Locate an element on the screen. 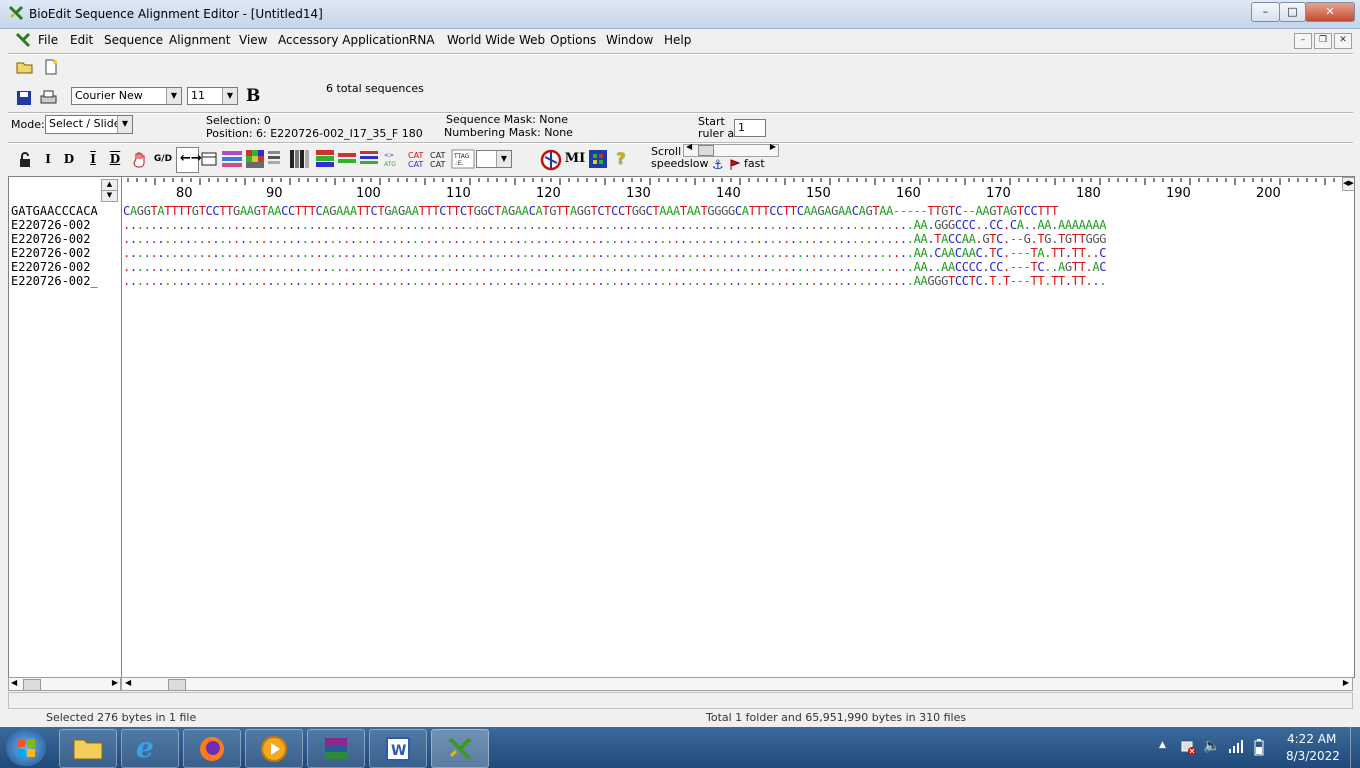 The width and height of the screenshot is (1360, 768). menu-world-wide-web: World Wide Web is located at coordinates (496, 40).